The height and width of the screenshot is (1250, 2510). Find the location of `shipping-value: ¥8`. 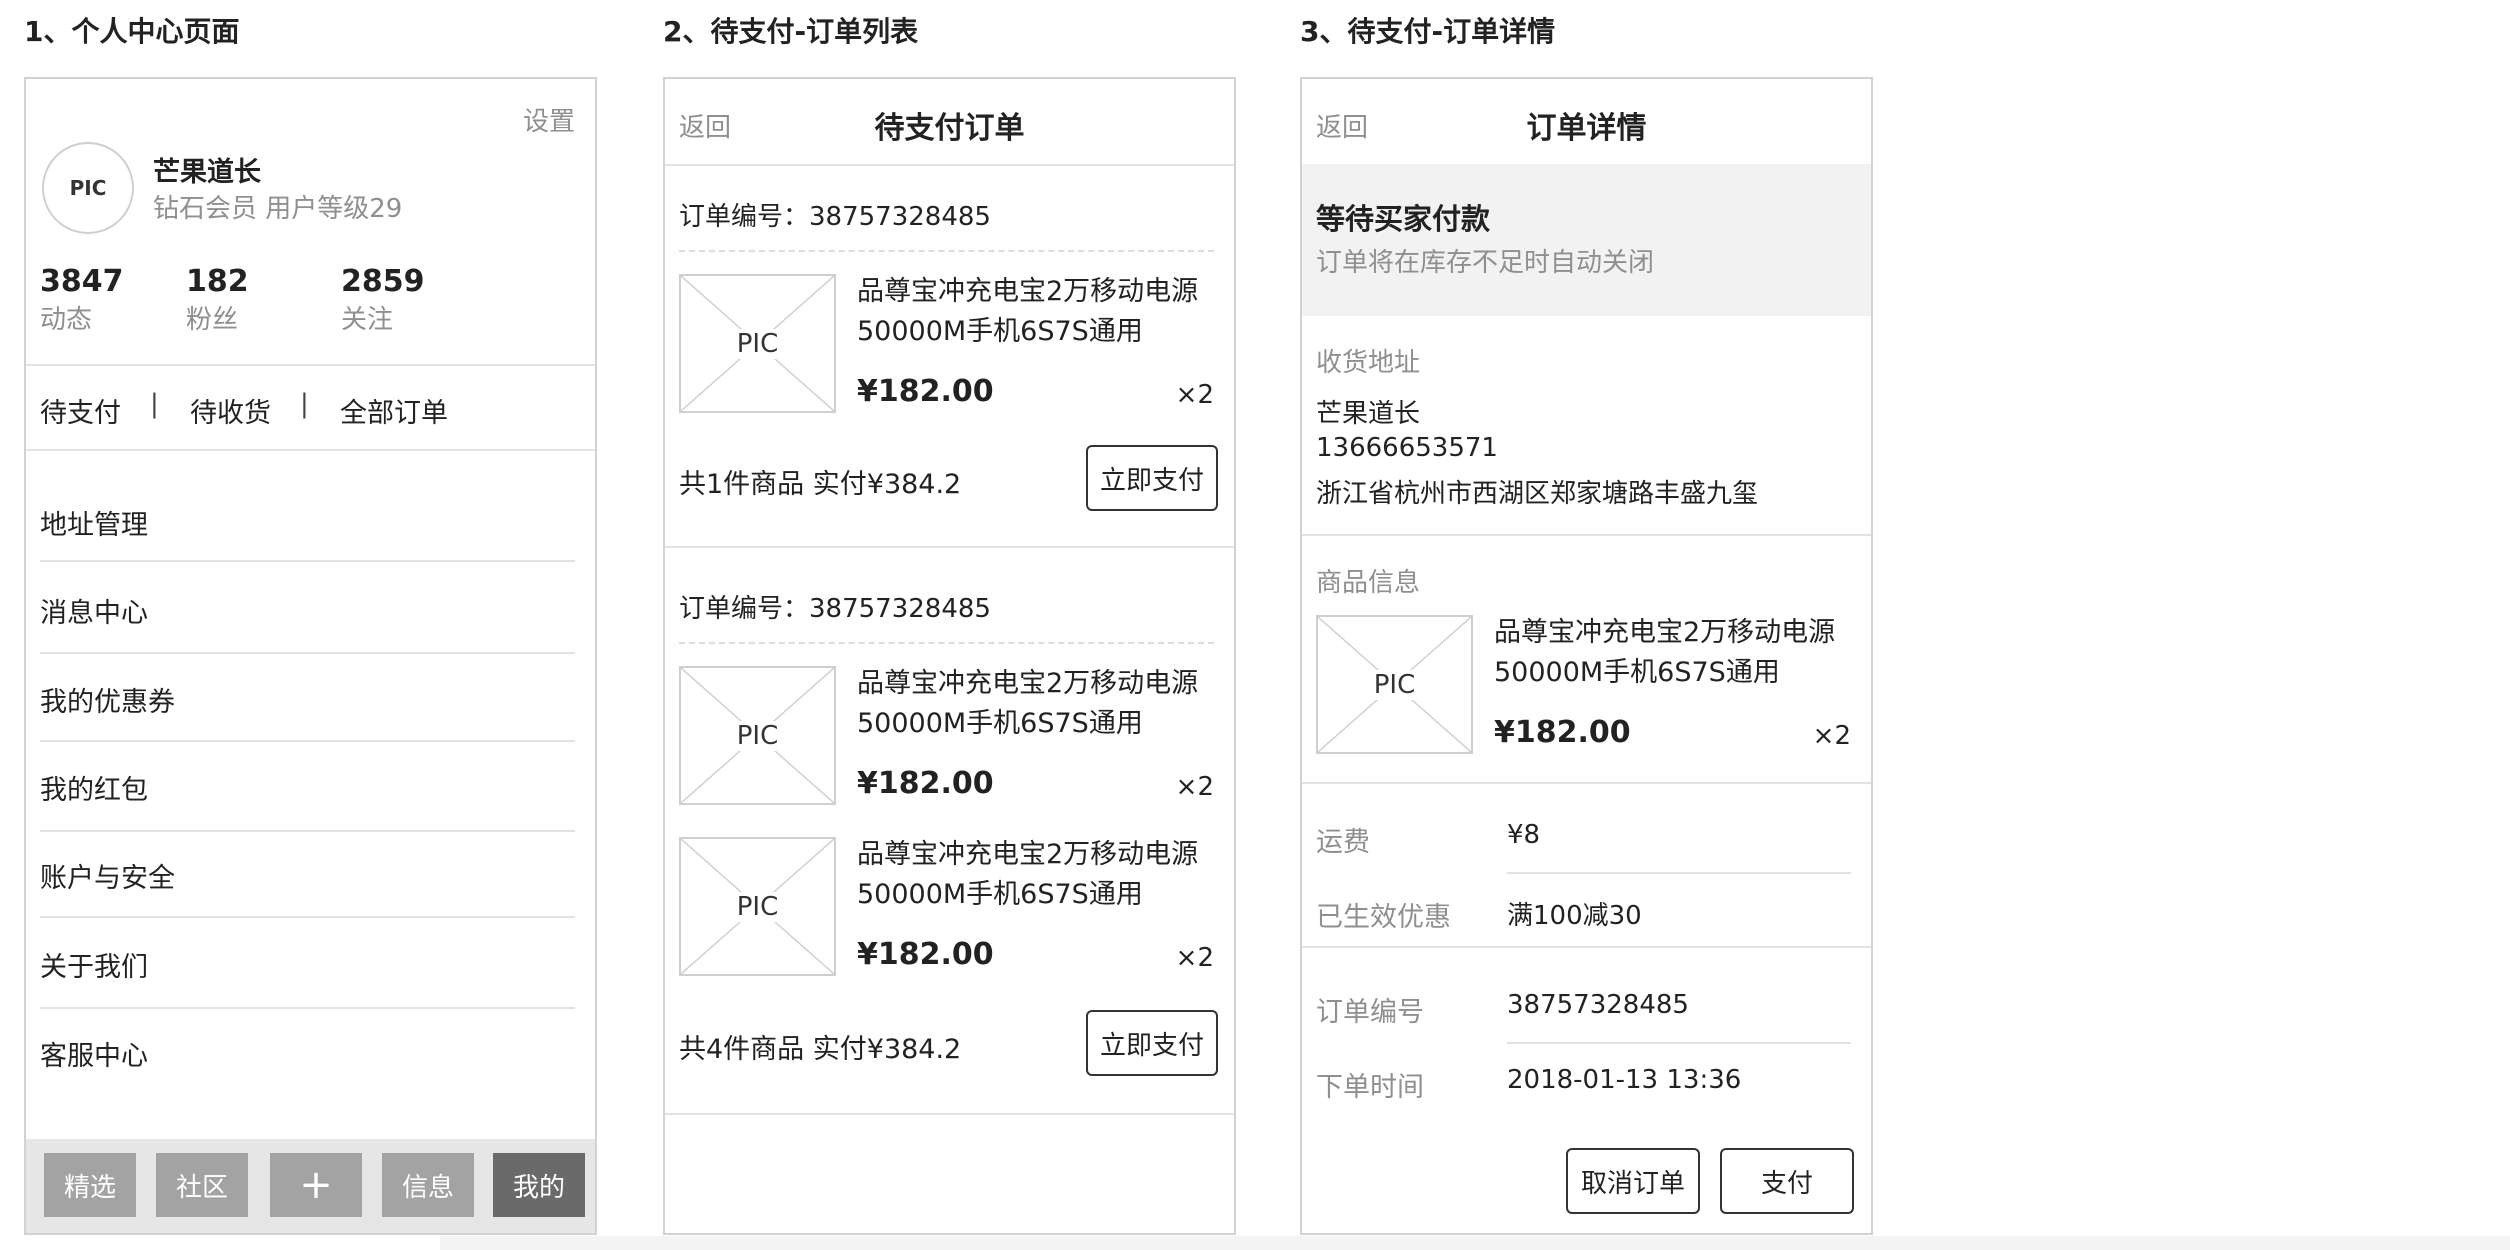

shipping-value: ¥8 is located at coordinates (1524, 835).